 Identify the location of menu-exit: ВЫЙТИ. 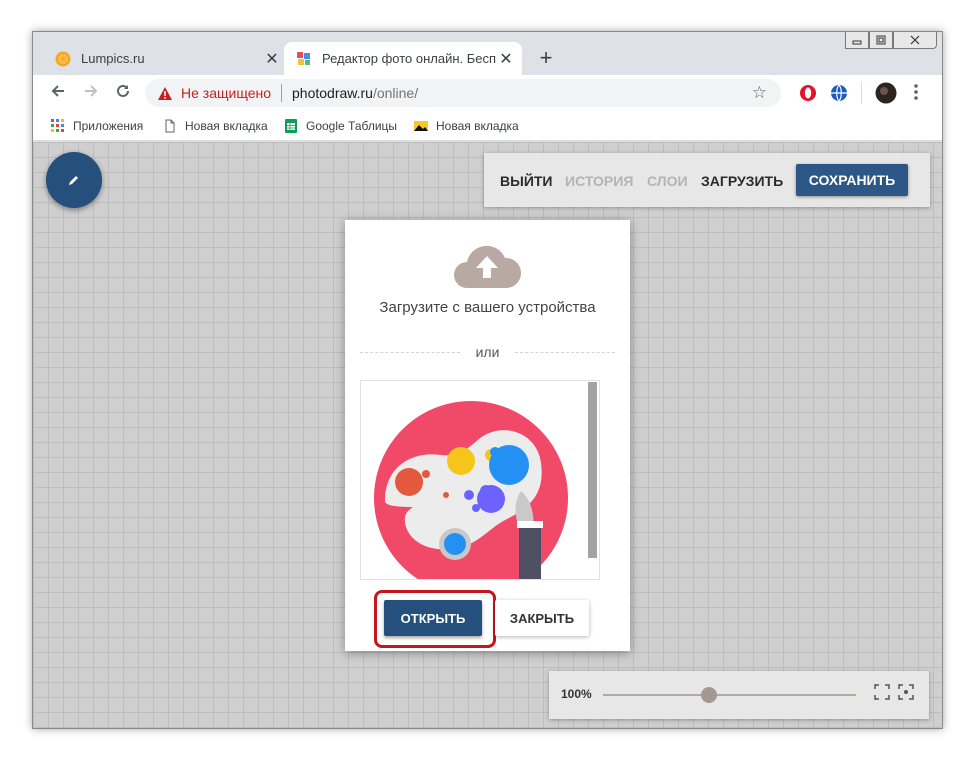
(526, 181).